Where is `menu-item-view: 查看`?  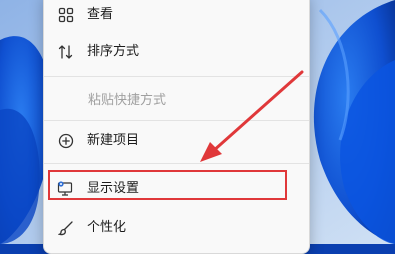 menu-item-view: 查看 is located at coordinates (176, 16).